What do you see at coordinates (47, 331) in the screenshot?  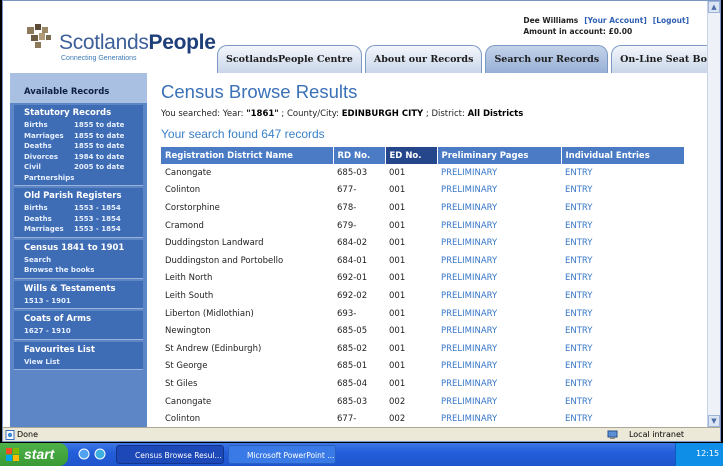 I see `coats-of-arms-years: 1627 - 1910` at bounding box center [47, 331].